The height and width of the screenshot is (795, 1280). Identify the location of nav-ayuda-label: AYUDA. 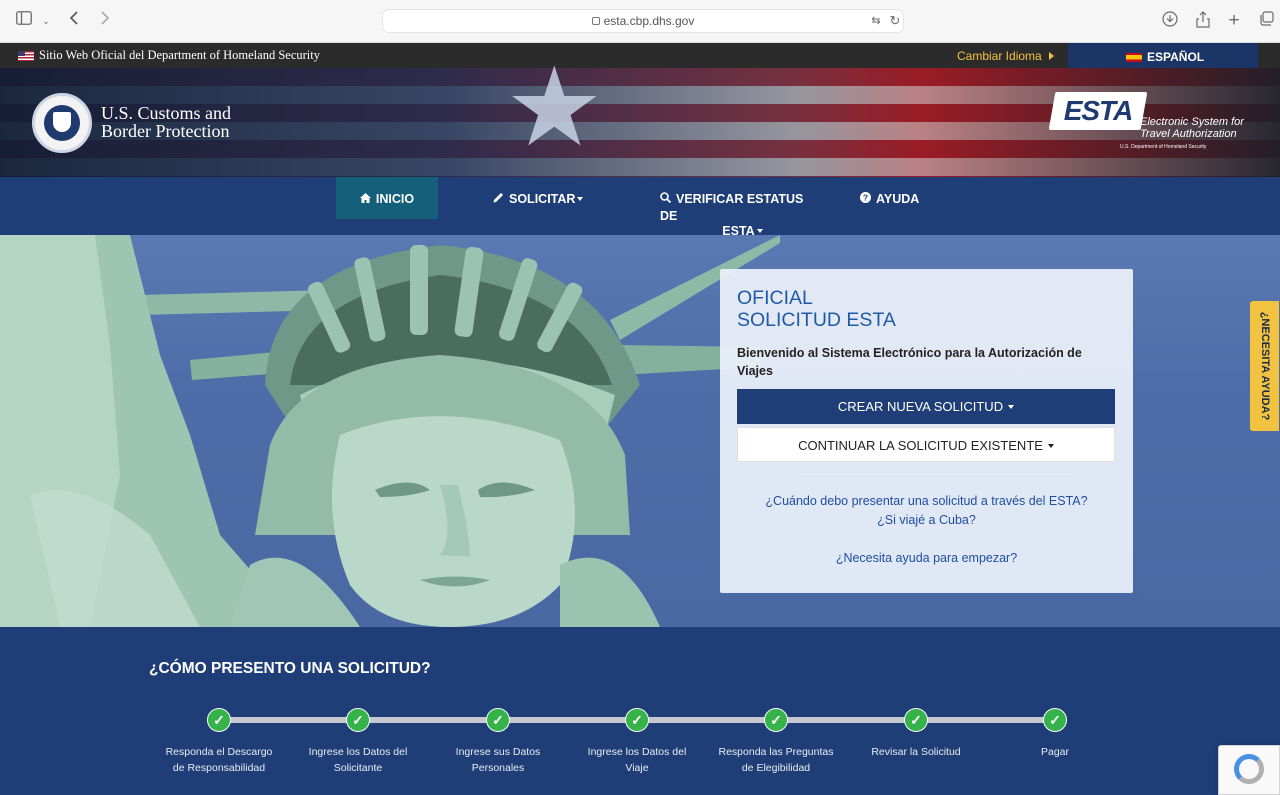
(898, 199).